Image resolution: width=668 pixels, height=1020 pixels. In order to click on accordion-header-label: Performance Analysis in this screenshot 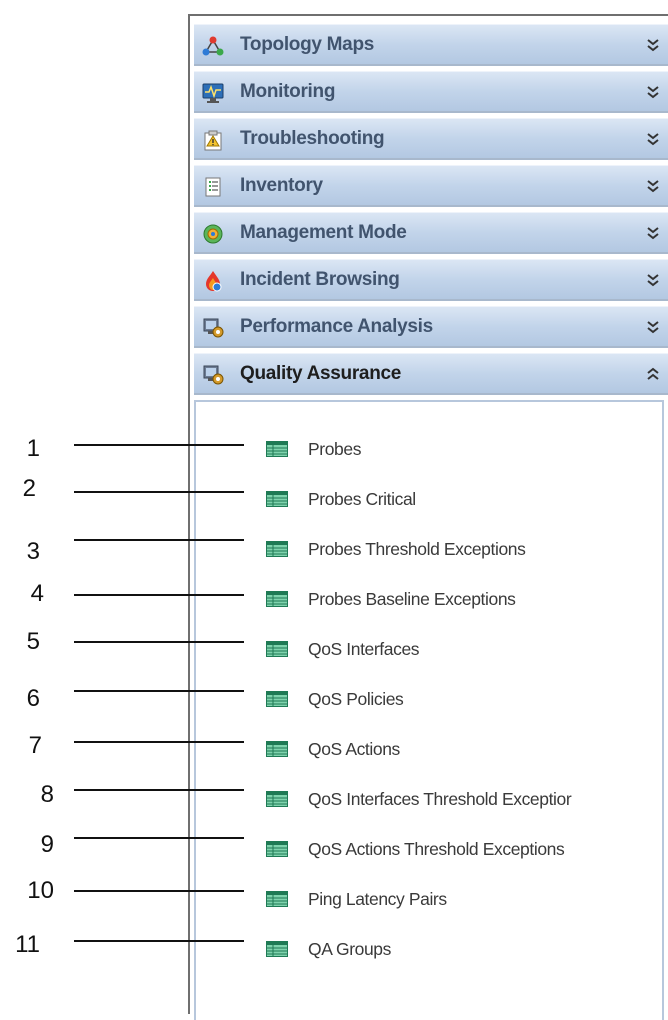, I will do `click(336, 326)`.